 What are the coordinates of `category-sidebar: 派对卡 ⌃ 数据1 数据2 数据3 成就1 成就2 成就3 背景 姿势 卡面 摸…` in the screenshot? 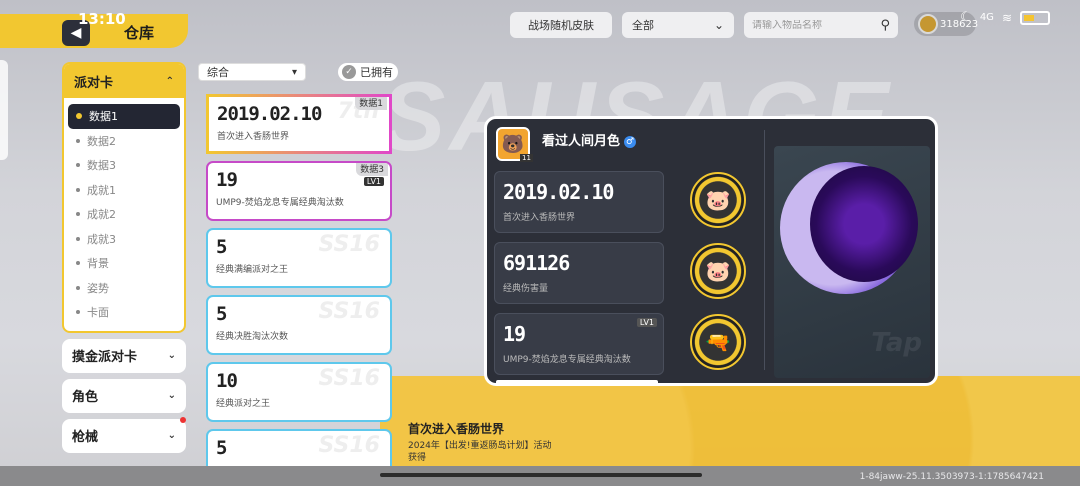 It's located at (124, 257).